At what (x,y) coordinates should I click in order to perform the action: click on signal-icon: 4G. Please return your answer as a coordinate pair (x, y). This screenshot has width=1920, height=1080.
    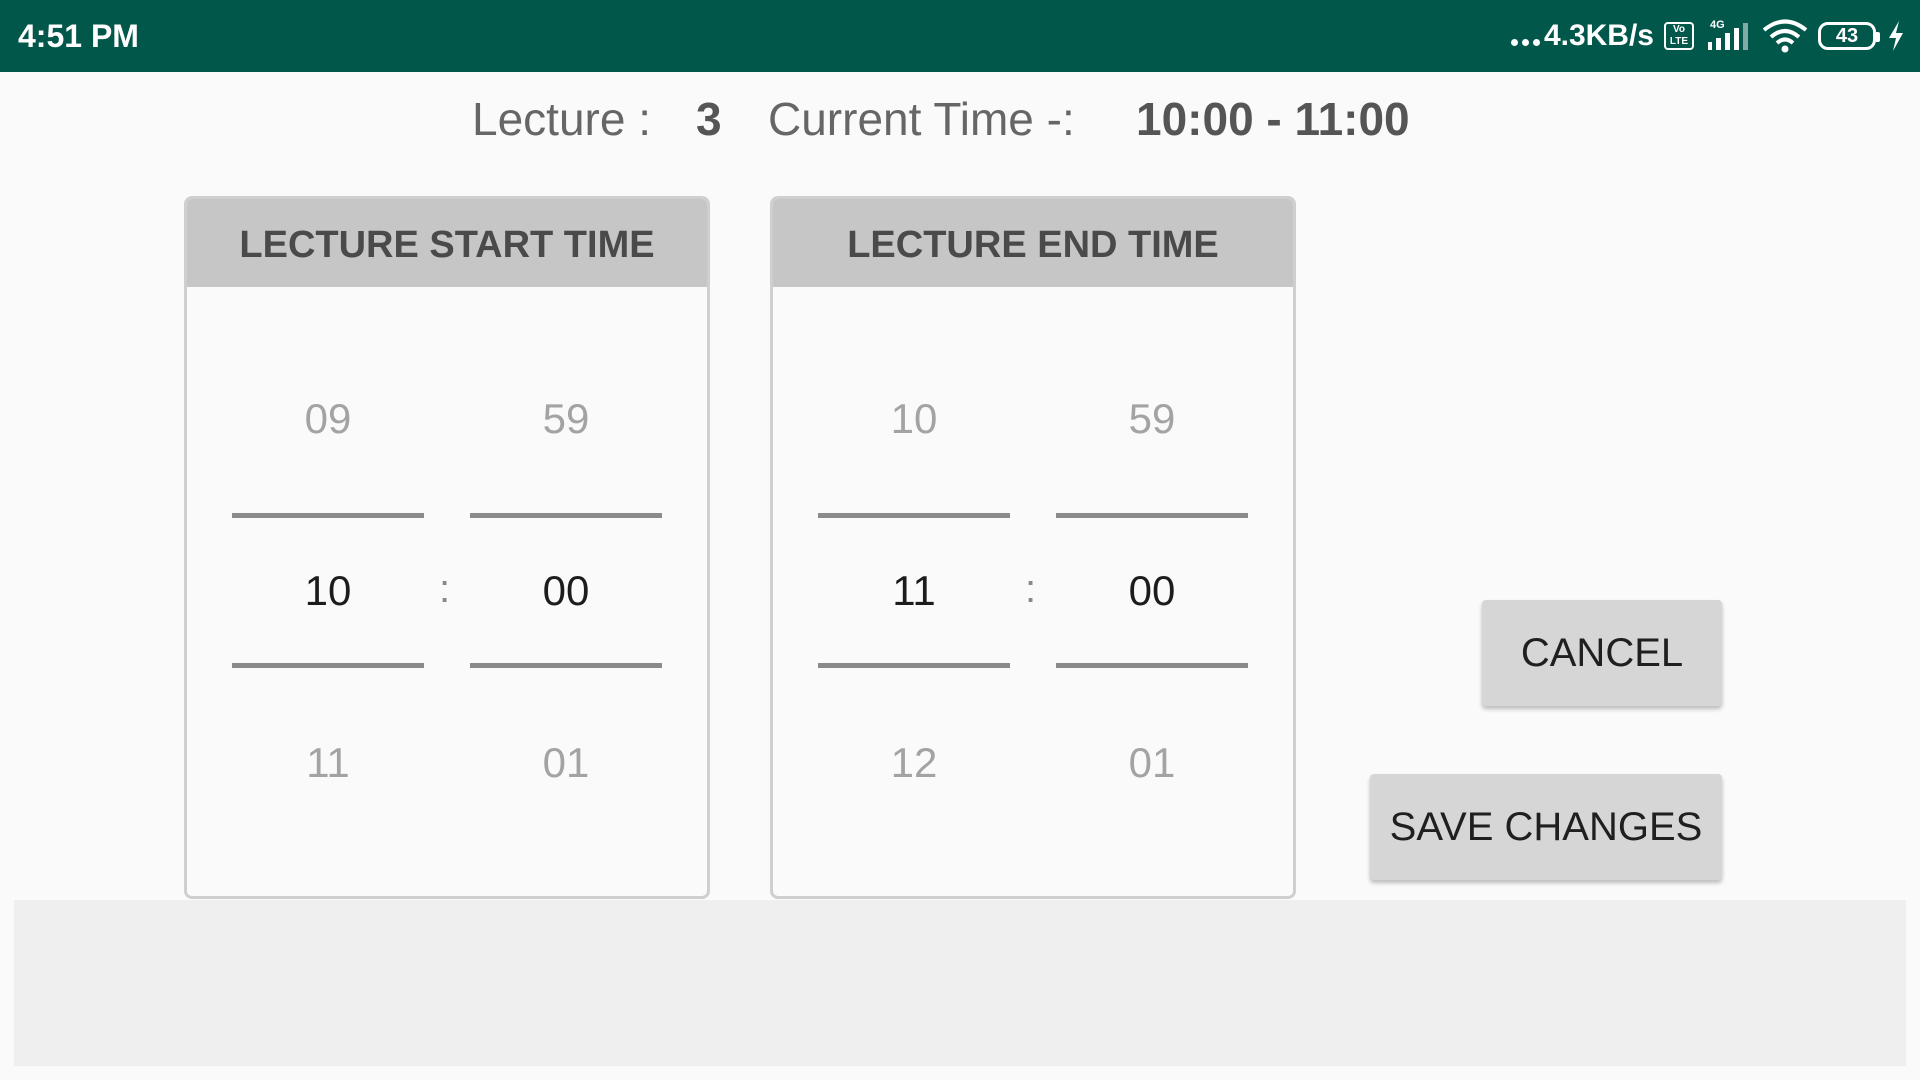
    Looking at the image, I should click on (1728, 34).